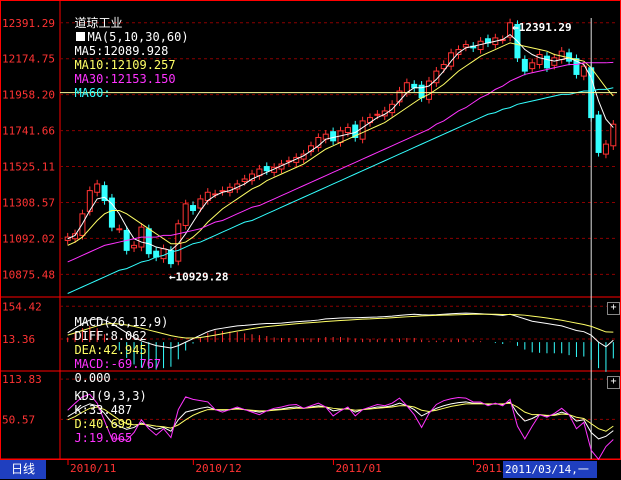 The image size is (621, 480). What do you see at coordinates (103, 438) in the screenshot?
I see `j-value: J:19.065` at bounding box center [103, 438].